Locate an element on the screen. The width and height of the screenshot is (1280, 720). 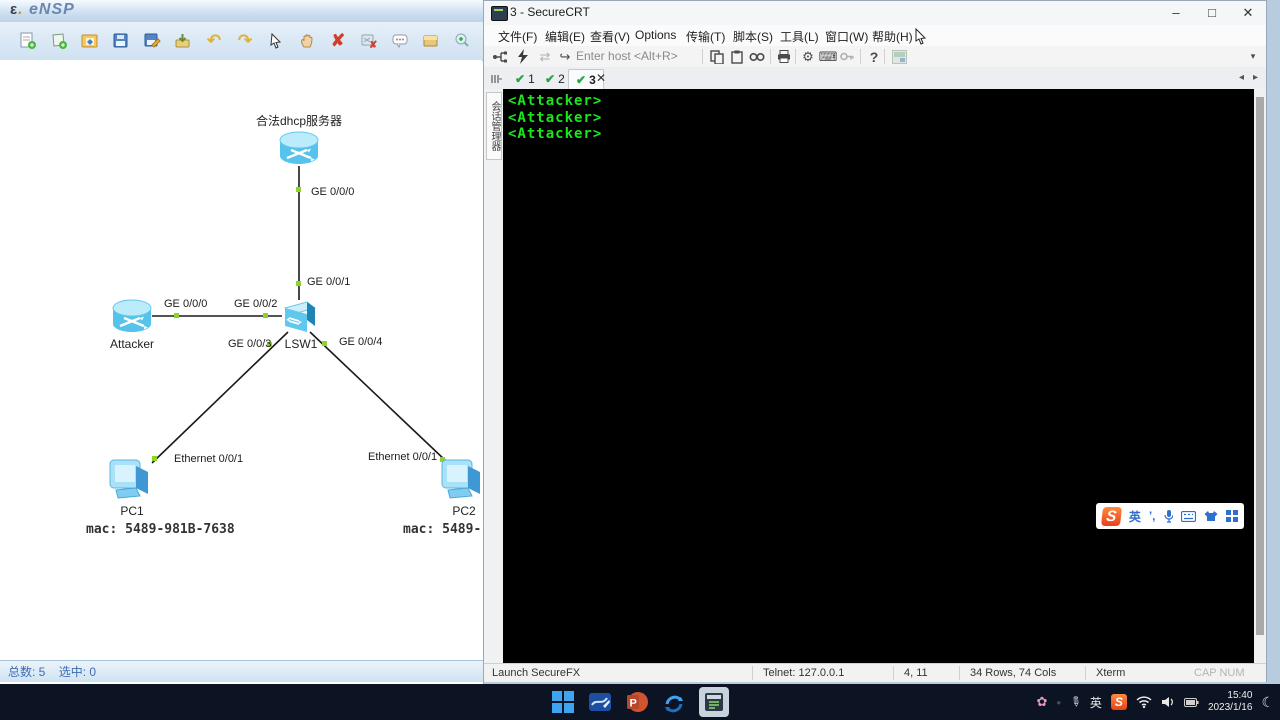
maximize-button: □ is located at coordinates (1212, 13).